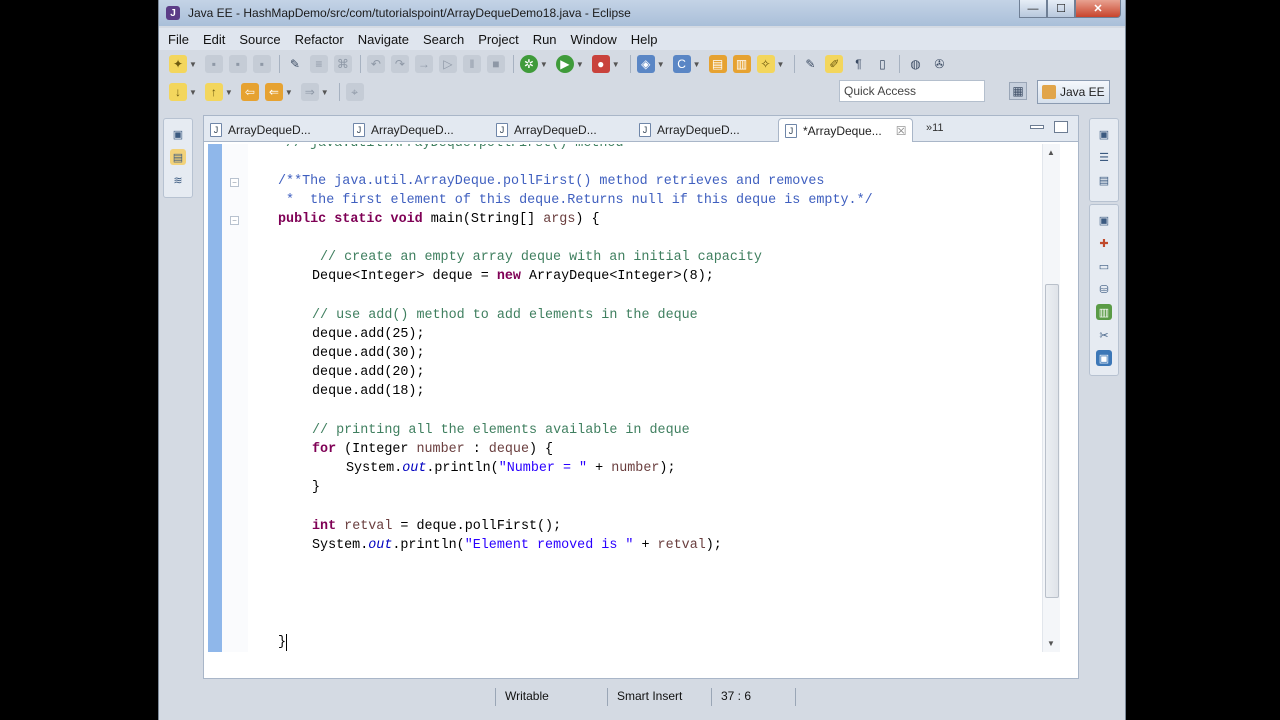 This screenshot has width=1280, height=720. What do you see at coordinates (295, 64) in the screenshot?
I see `wrench-icon: ✎` at bounding box center [295, 64].